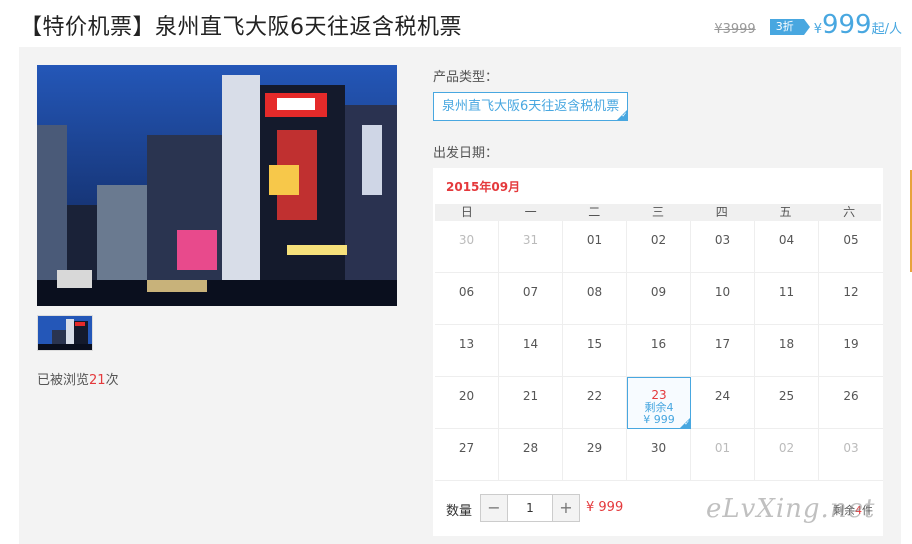 This screenshot has height=544, width=912. I want to click on day-number: 02, so click(658, 240).